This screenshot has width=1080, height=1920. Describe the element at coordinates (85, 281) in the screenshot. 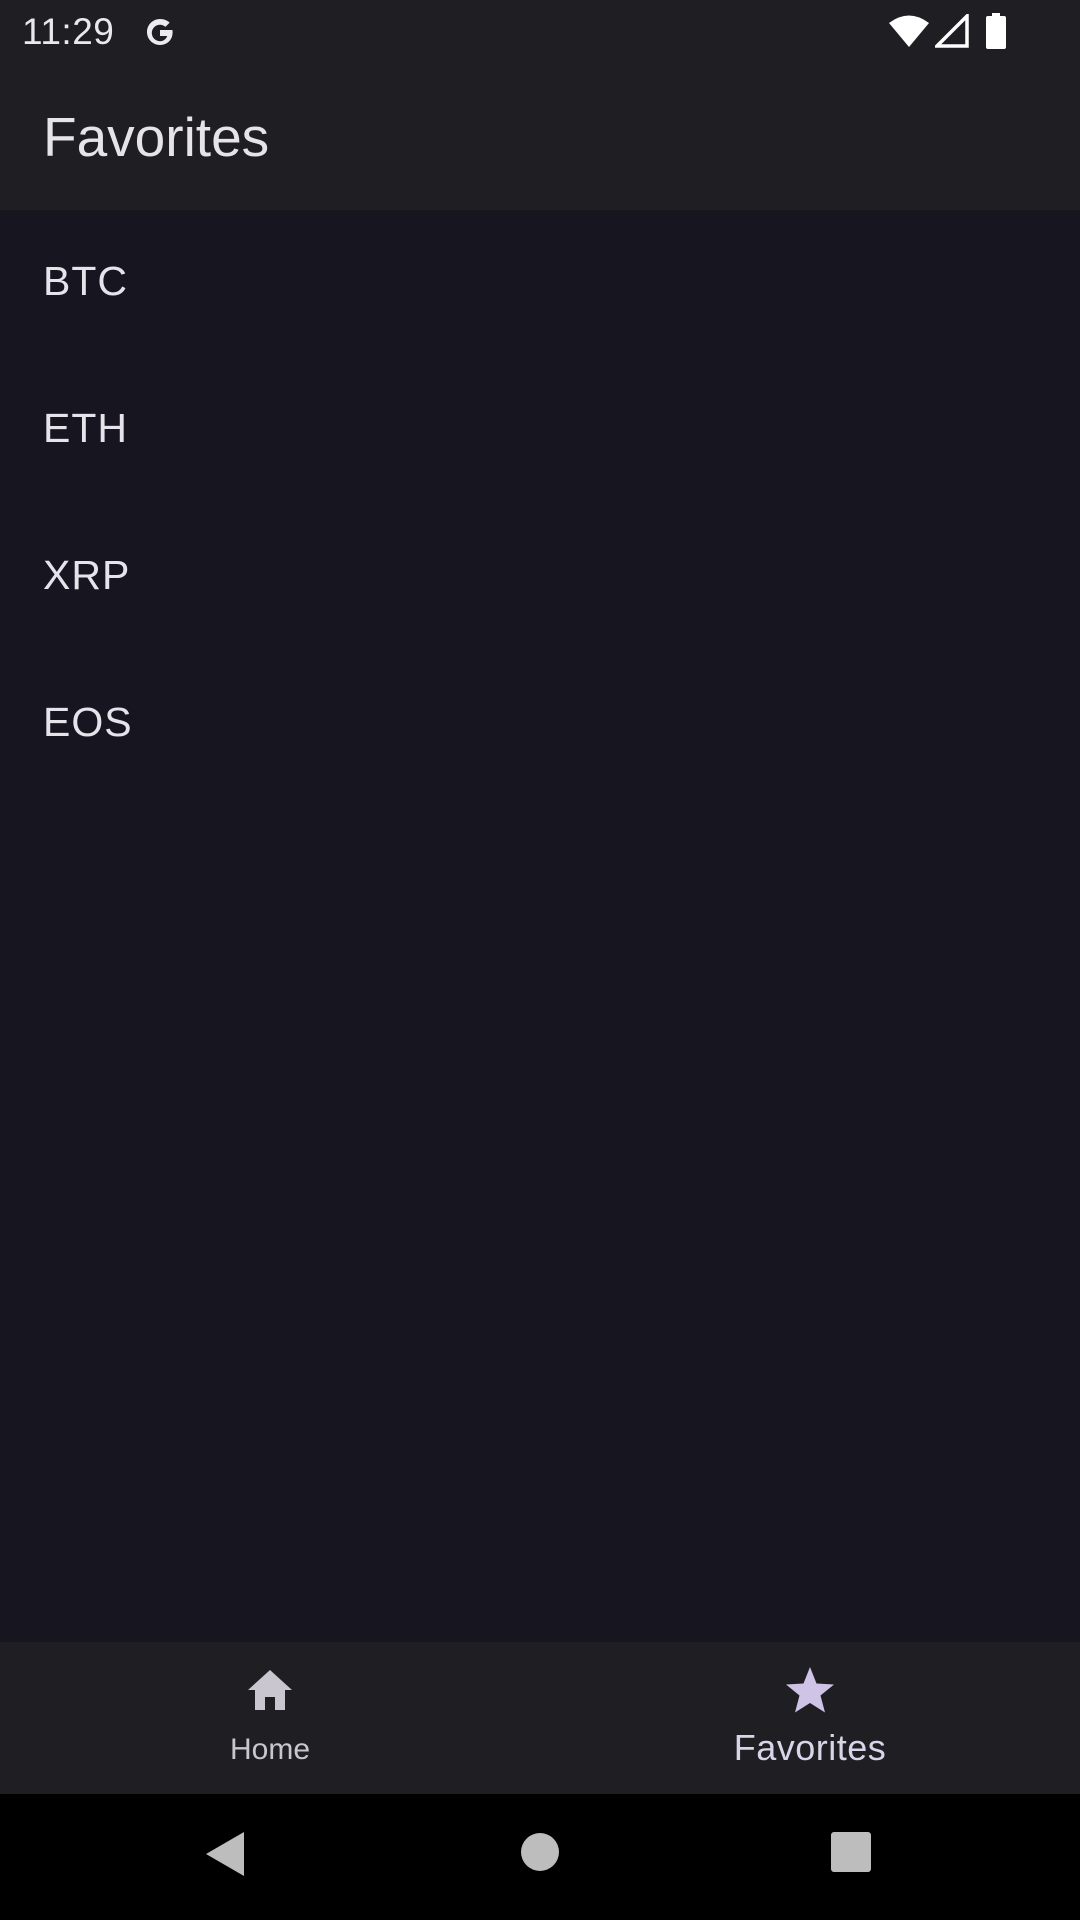

I see `list-item-label: BTC` at that location.